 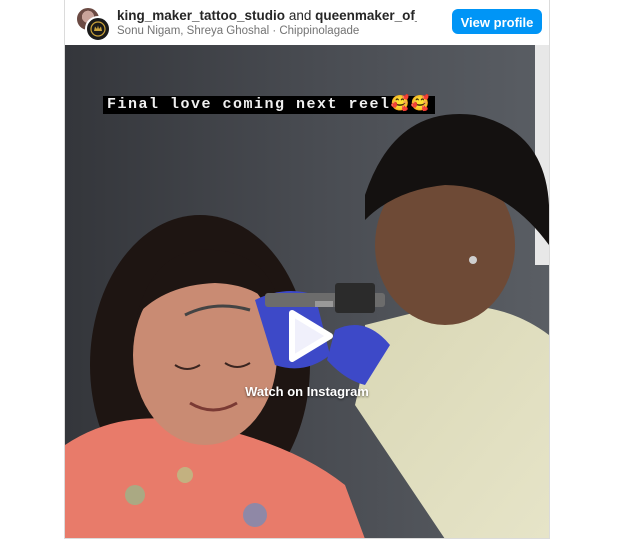 What do you see at coordinates (307, 391) in the screenshot?
I see `watch-on-instagram-link: Watch on Instagram` at bounding box center [307, 391].